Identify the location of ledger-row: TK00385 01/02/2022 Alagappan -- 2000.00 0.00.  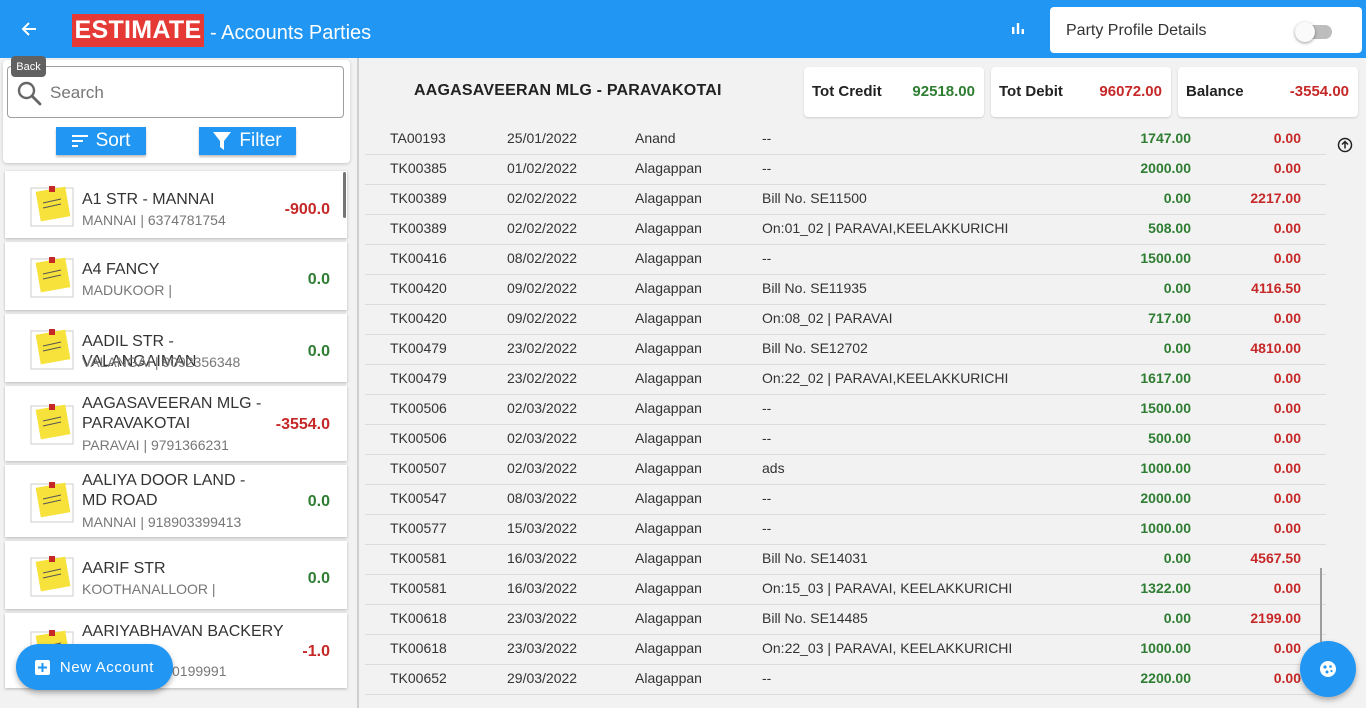
(845, 169).